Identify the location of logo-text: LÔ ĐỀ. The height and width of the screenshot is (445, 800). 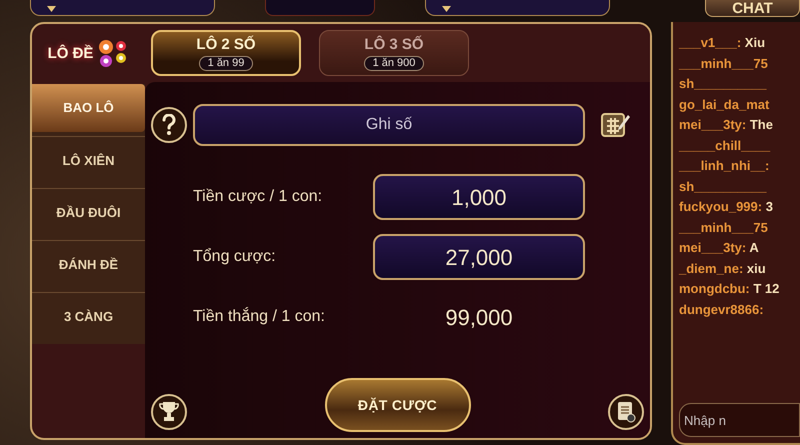
(71, 54).